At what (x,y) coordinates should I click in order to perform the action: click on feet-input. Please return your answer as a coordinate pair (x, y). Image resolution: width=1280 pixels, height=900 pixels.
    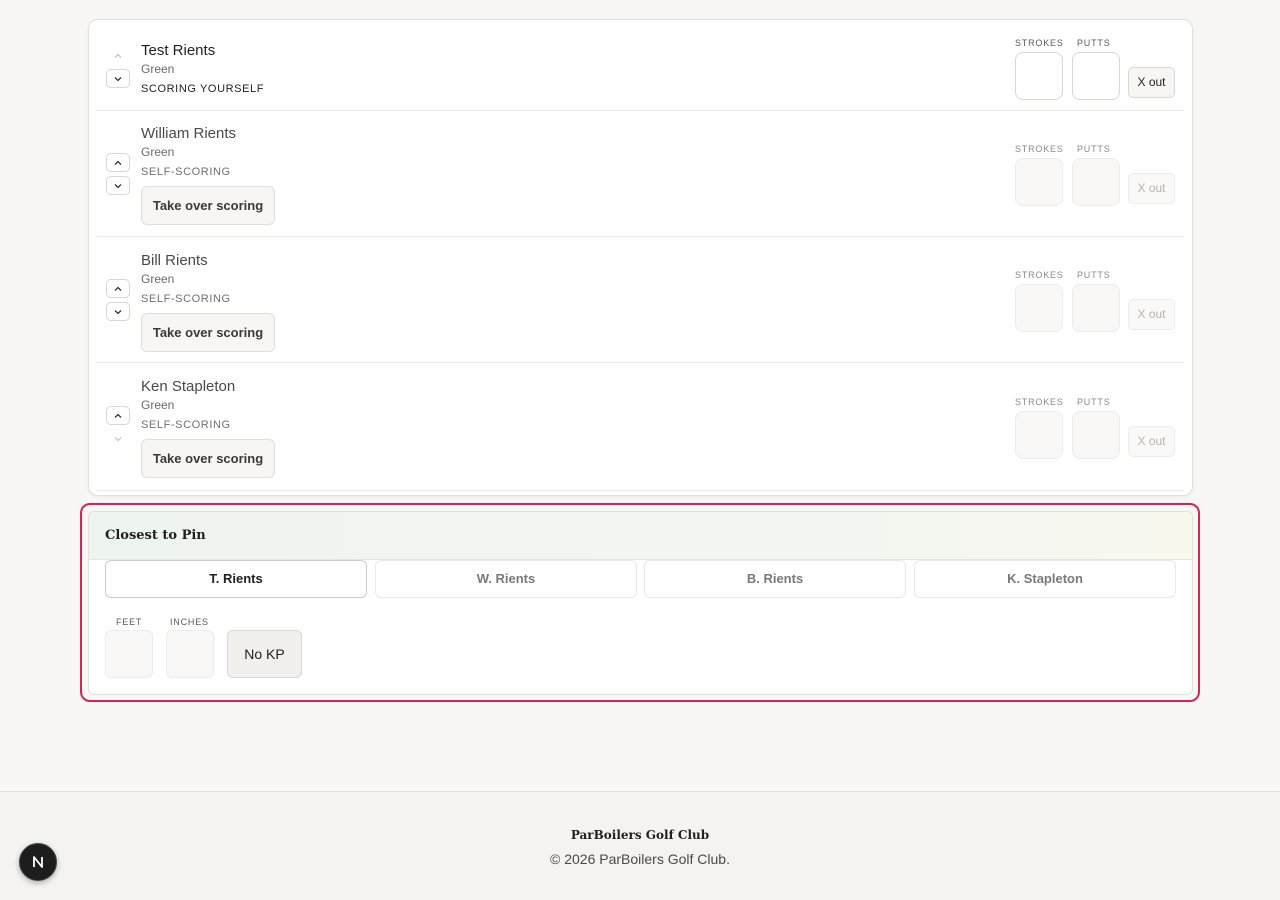
    Looking at the image, I should click on (129, 654).